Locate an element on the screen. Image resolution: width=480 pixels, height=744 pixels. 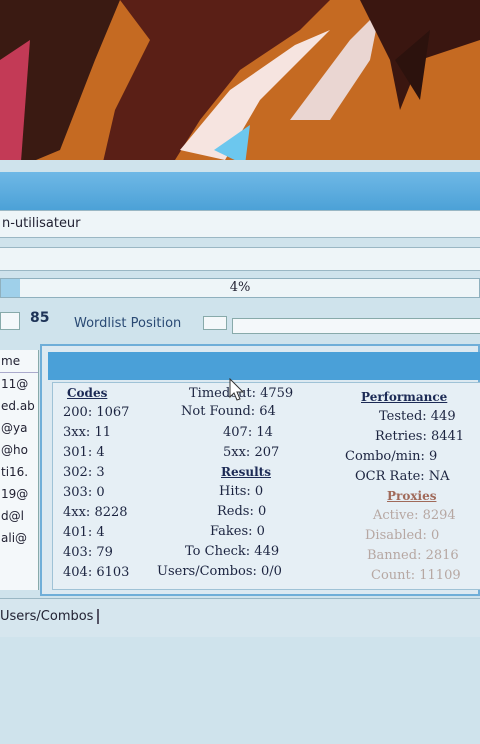
list-item: 19@ is located at coordinates (19, 494).